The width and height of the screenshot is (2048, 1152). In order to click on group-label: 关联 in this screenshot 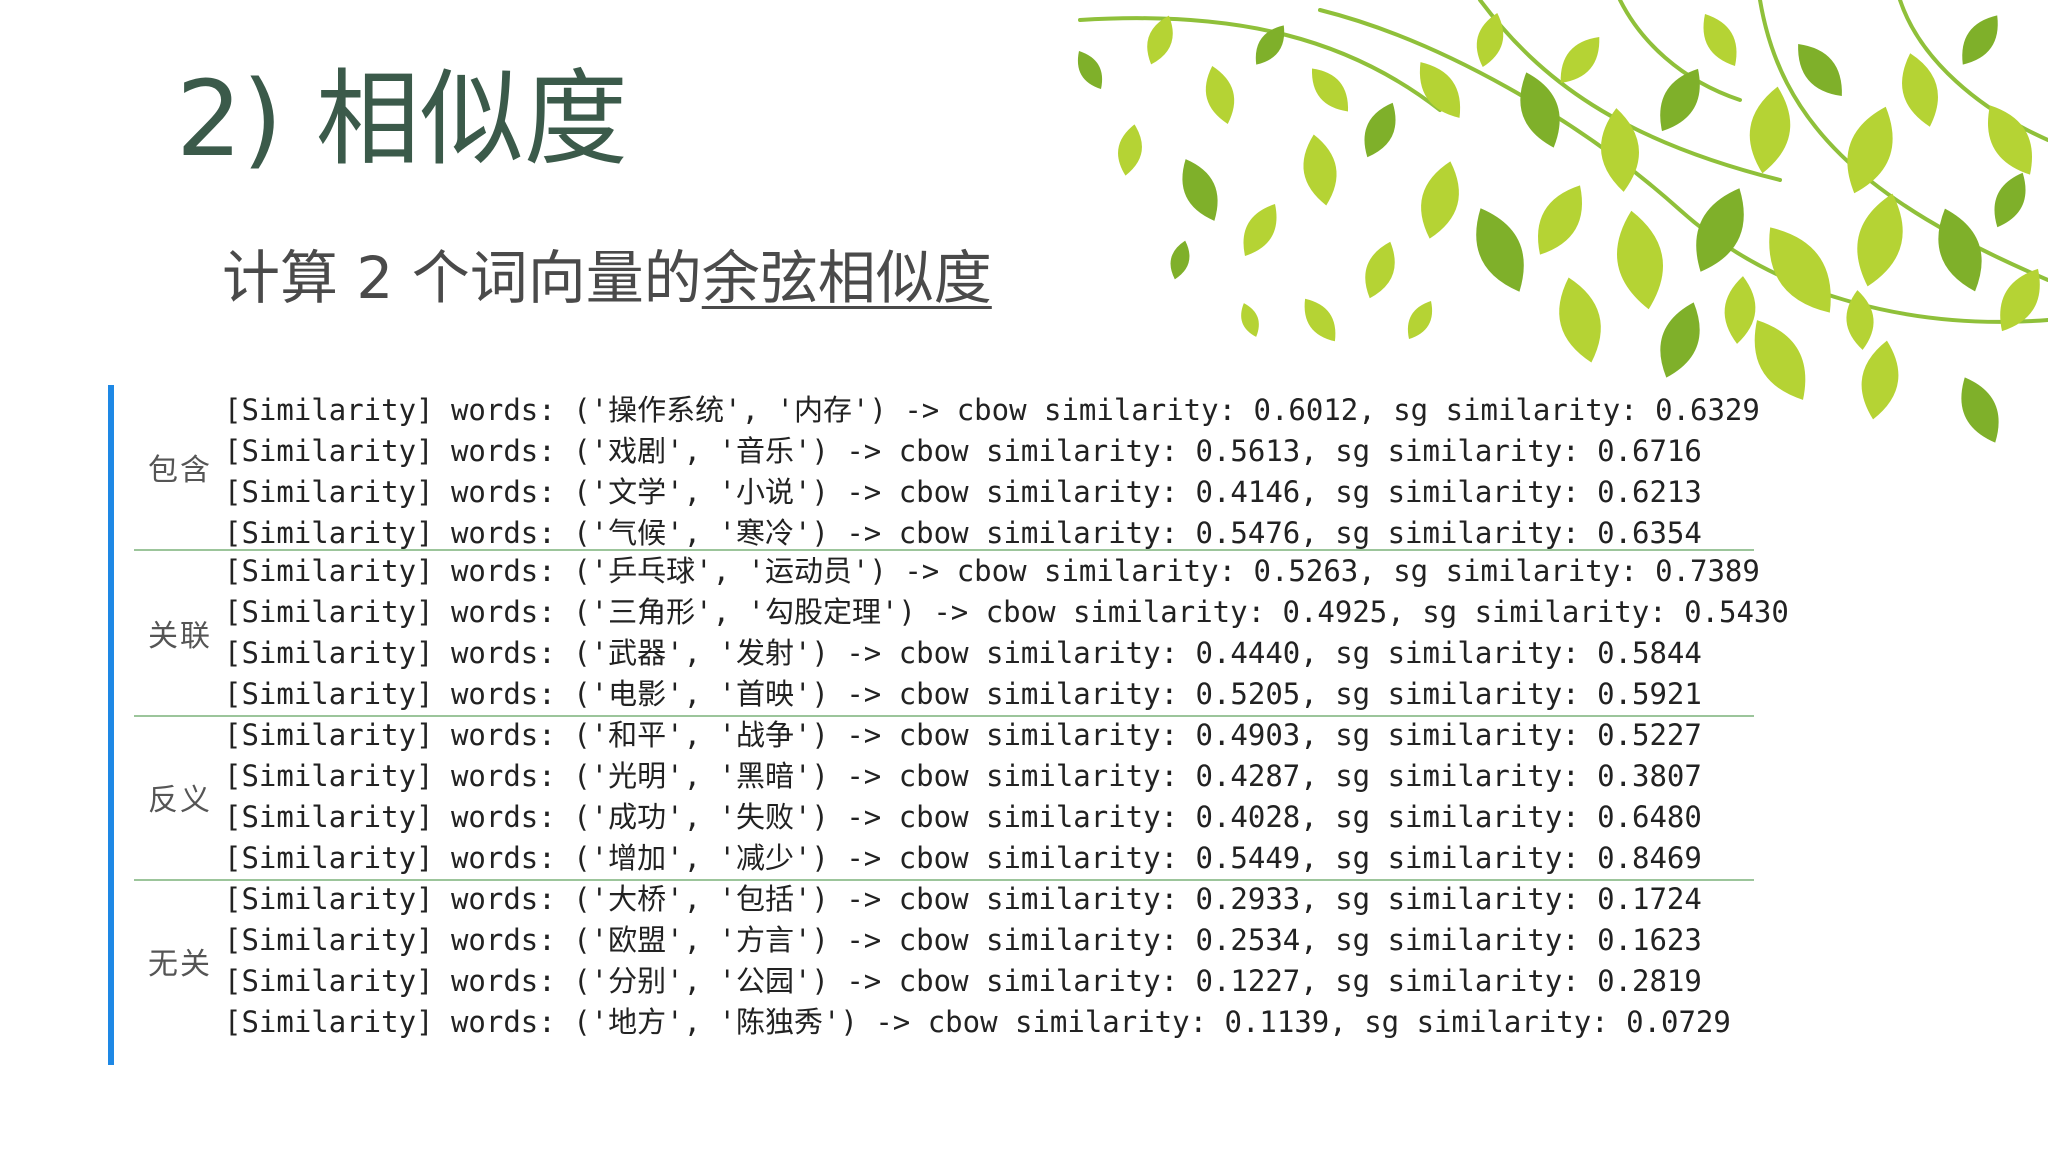, I will do `click(180, 636)`.